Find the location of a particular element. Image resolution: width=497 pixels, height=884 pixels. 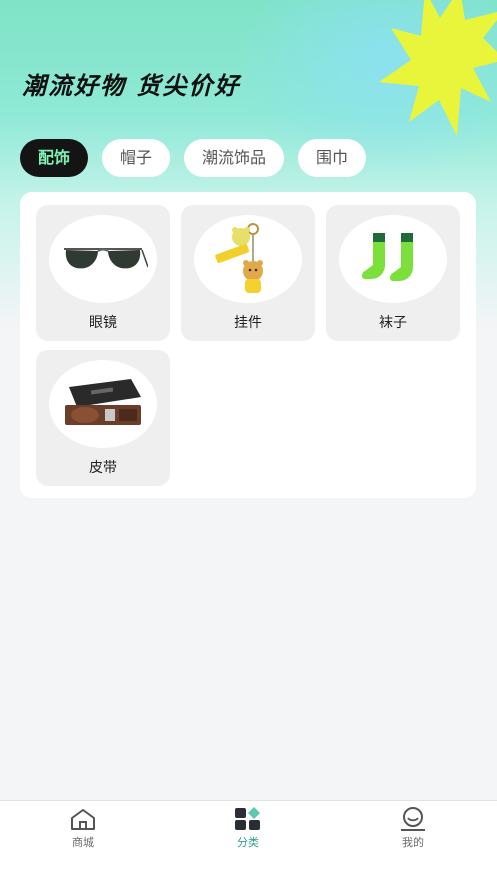

slogan-title: 潮流好物 货尖价好 is located at coordinates (131, 86).